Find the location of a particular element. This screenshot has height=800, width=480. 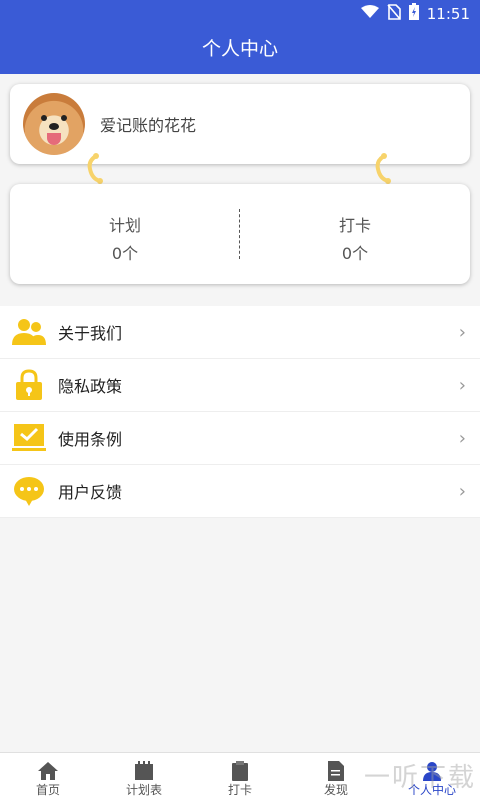

users-icon is located at coordinates (29, 332).